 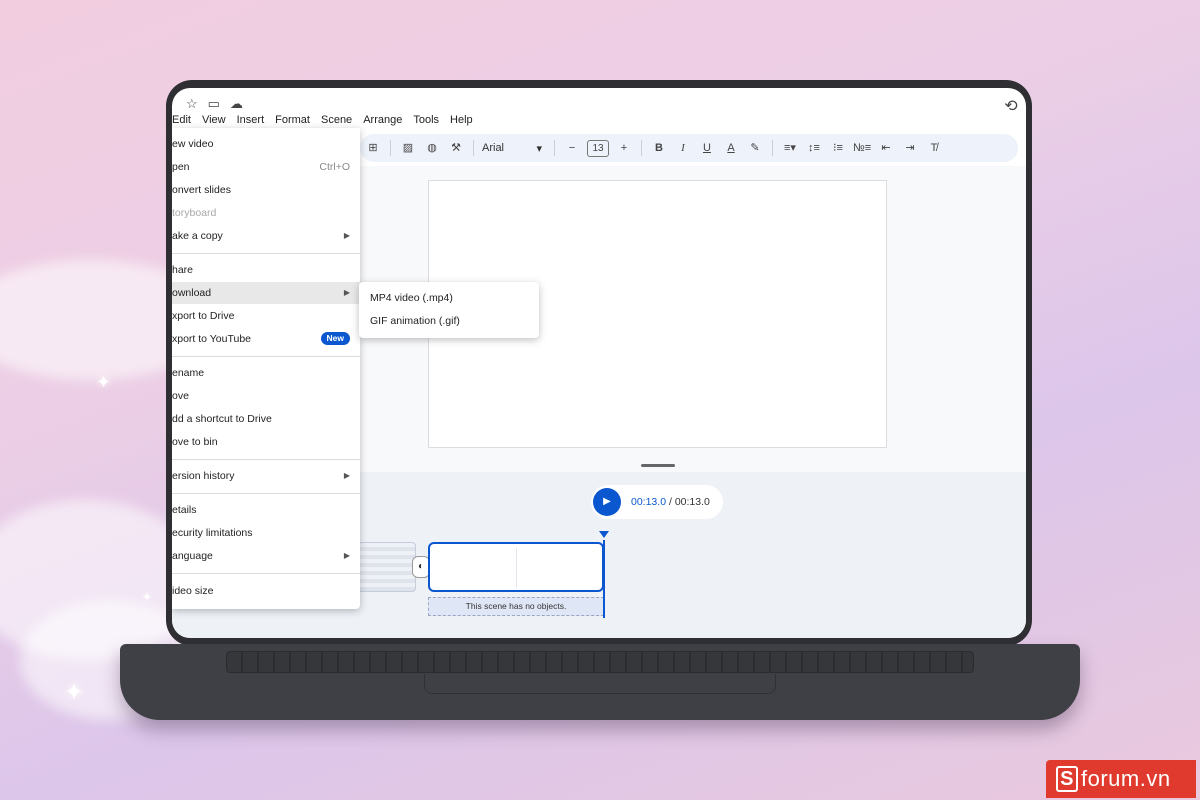 I want to click on playback-controls: ▶ 00:13.0 / 00:13.0, so click(x=657, y=502).